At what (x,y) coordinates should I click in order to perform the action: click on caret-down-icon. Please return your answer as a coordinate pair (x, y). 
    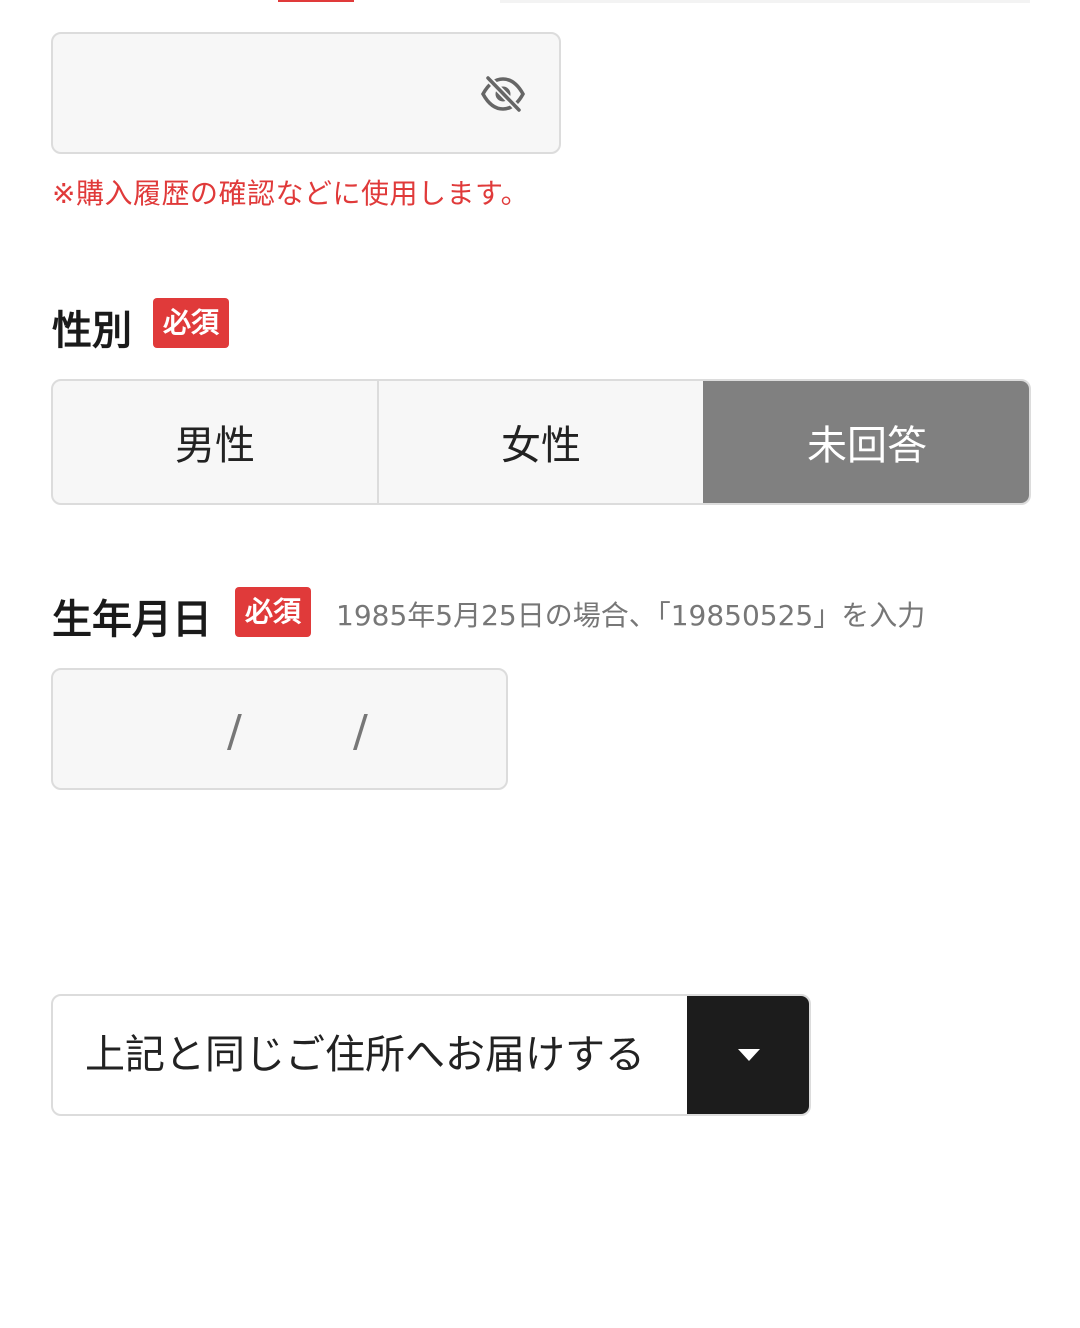
    Looking at the image, I should click on (749, 1055).